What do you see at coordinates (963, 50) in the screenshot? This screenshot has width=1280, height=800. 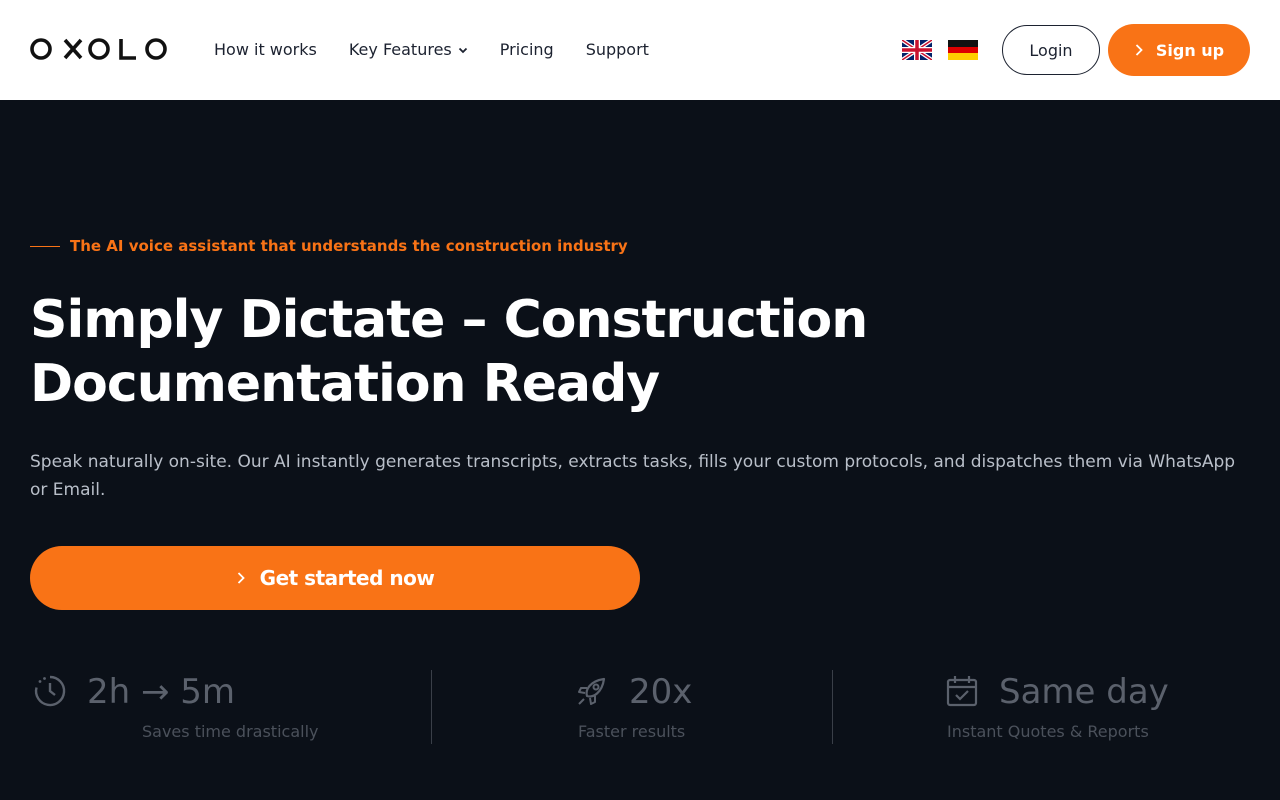 I see `flag-de-icon` at bounding box center [963, 50].